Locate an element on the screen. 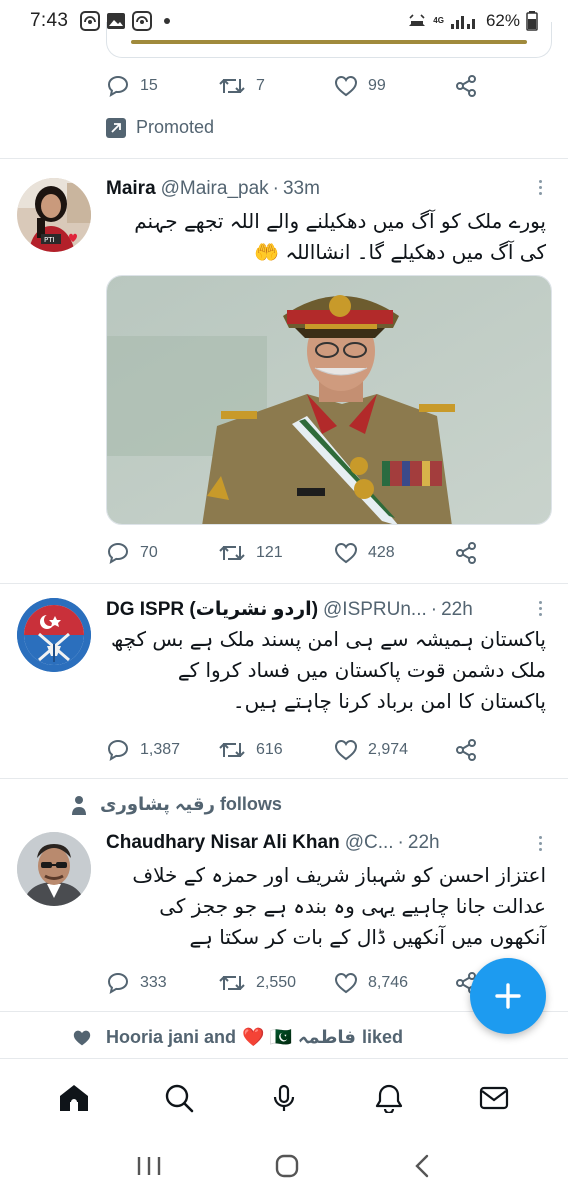 Image resolution: width=568 pixels, height=1200 pixels. reply-count: 333 is located at coordinates (153, 982).